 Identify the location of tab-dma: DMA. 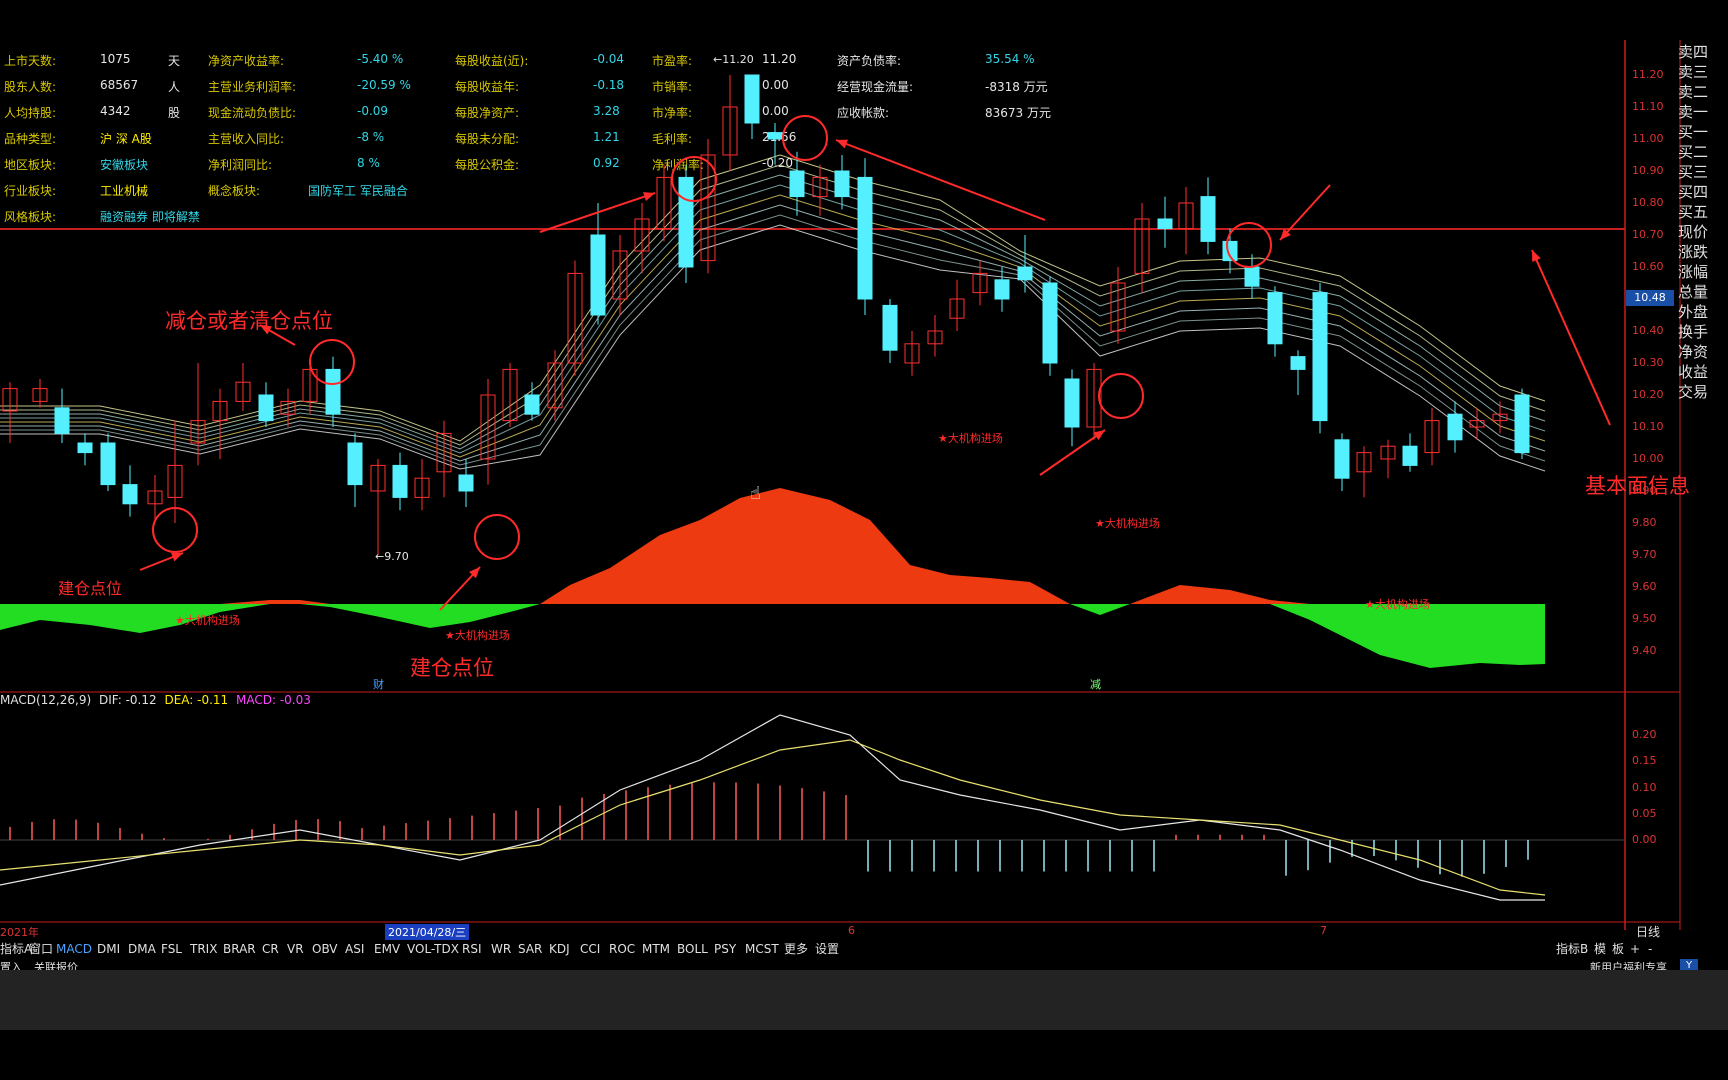
(142, 949).